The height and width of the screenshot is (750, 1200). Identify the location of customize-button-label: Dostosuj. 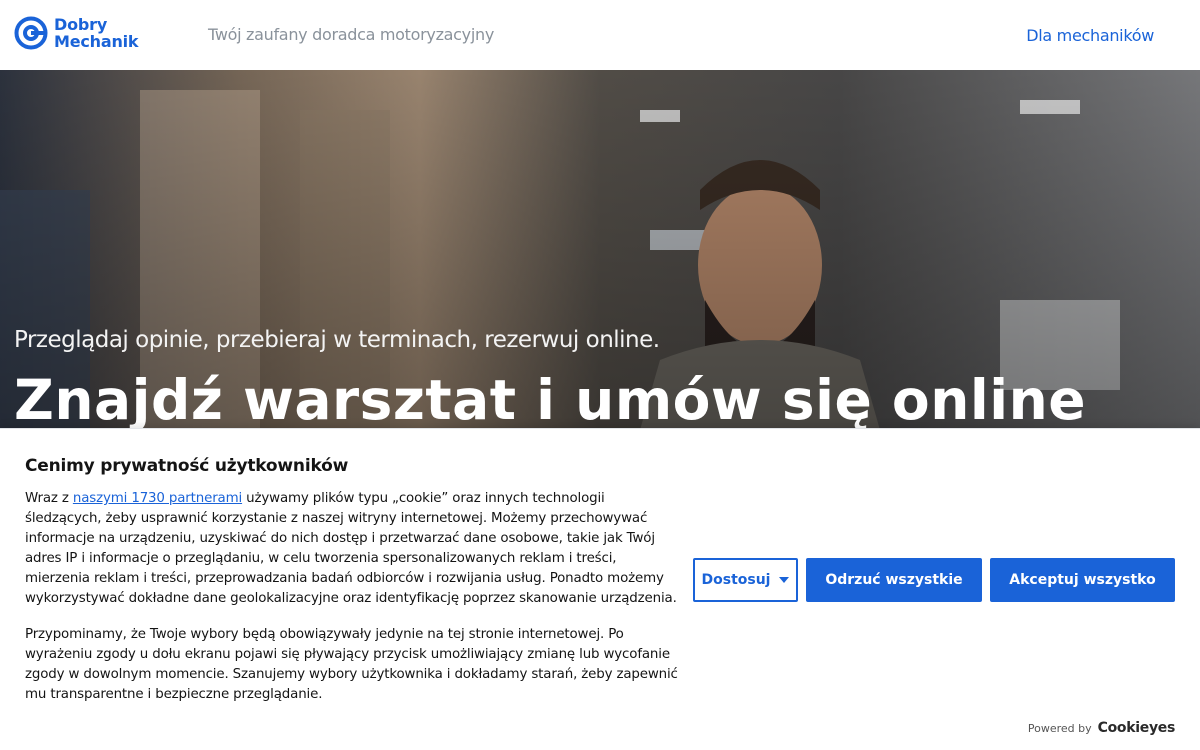
(736, 580).